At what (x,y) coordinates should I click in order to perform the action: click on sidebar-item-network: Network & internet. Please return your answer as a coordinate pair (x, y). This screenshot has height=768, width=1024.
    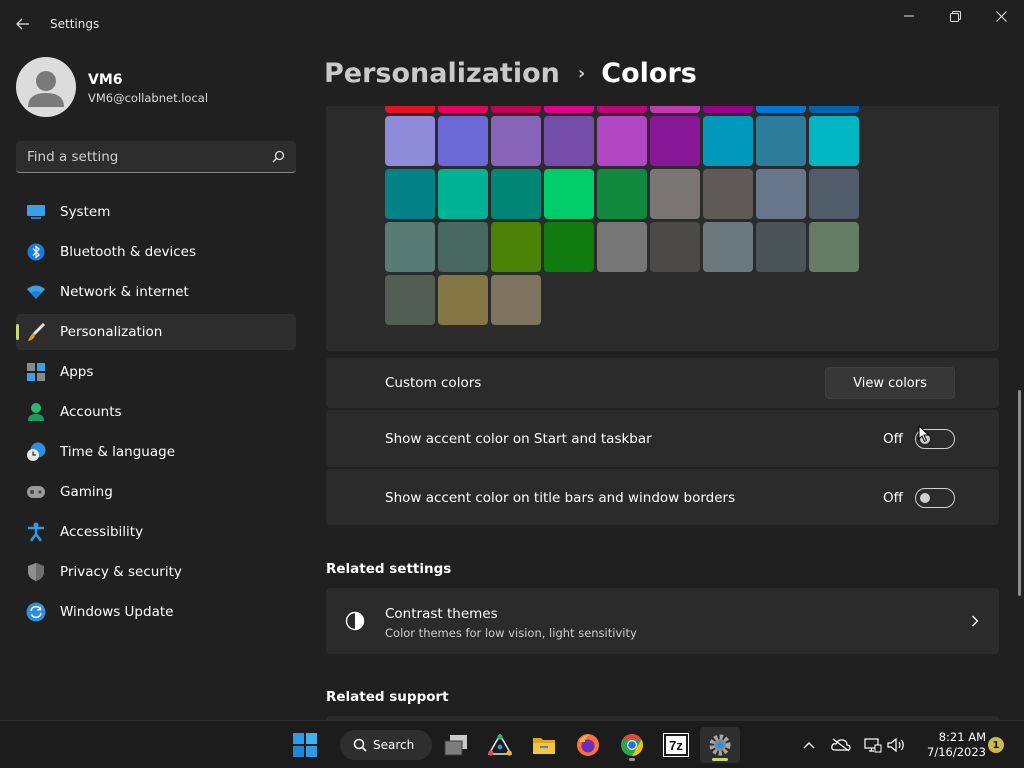
    Looking at the image, I should click on (156, 292).